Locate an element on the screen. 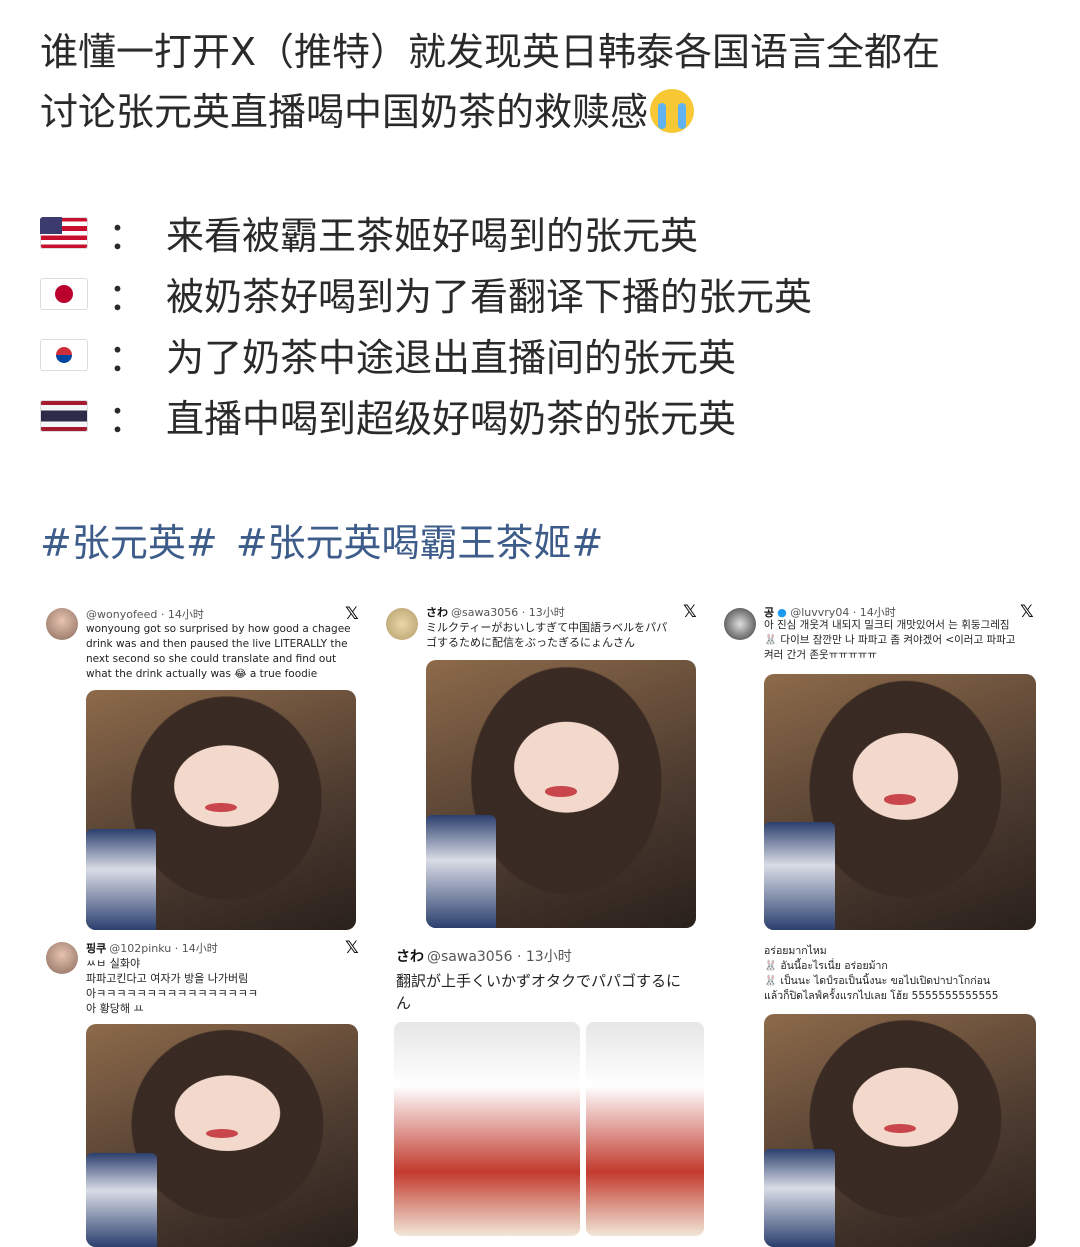 The width and height of the screenshot is (1080, 1247). intro-line-2-row: 讨论张元英直播喝中国奶茶的救赎感 is located at coordinates (545, 112).